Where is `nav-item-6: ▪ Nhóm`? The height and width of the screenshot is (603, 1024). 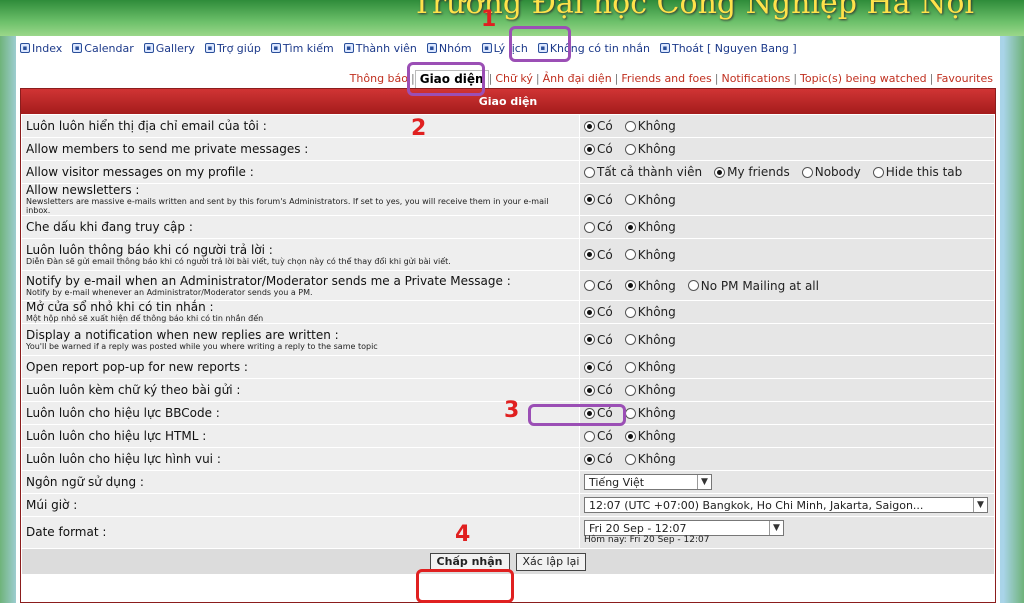
nav-item-6: ▪ Nhóm is located at coordinates (449, 48).